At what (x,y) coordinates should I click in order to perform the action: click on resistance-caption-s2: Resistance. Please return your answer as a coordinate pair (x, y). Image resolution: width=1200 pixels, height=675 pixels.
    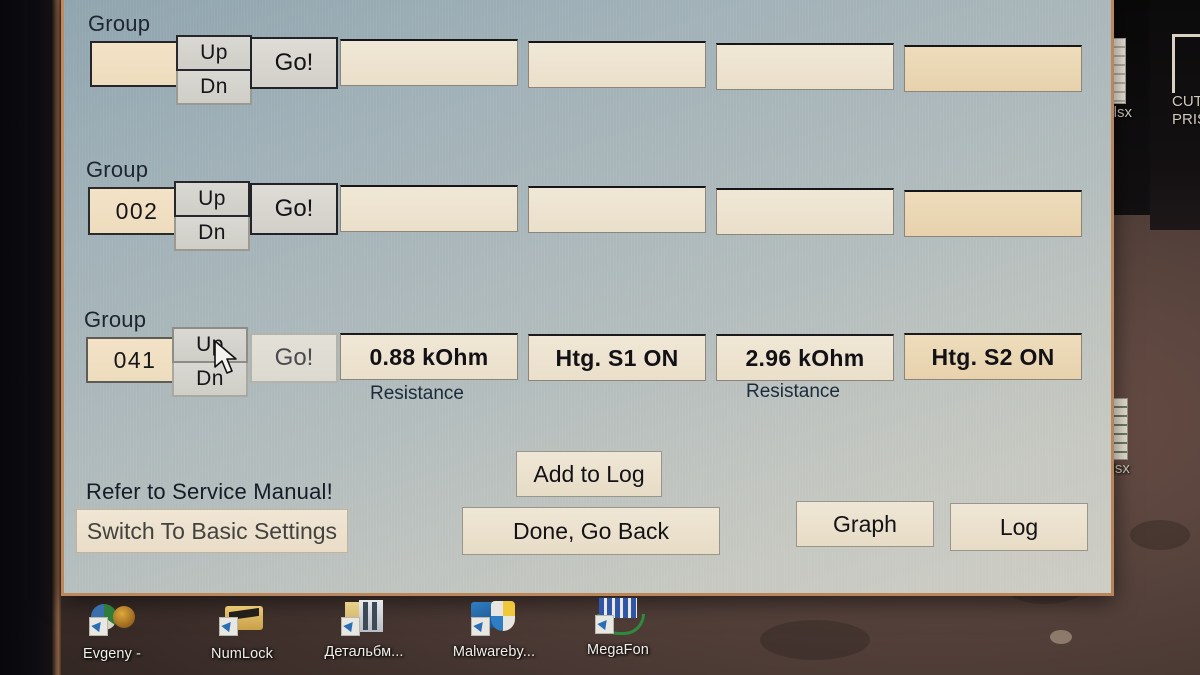
    Looking at the image, I should click on (793, 391).